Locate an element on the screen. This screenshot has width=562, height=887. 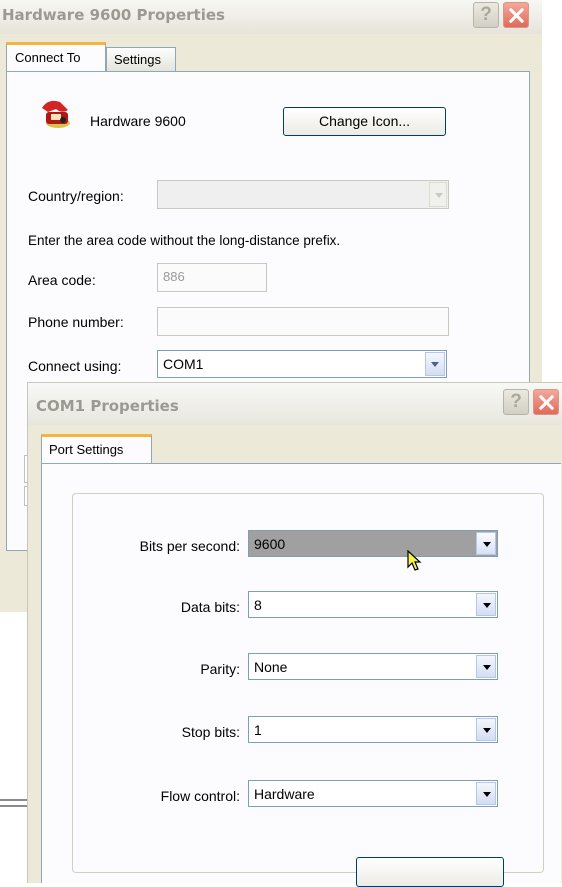
data-bits-select: 8 is located at coordinates (373, 604).